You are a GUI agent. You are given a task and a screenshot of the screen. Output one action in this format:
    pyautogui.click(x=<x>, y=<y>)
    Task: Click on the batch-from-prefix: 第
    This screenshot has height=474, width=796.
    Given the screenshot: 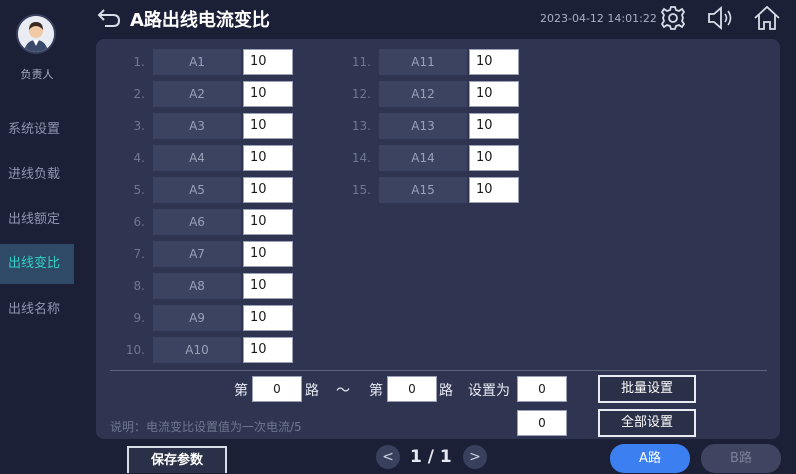 What is the action you would take?
    pyautogui.click(x=241, y=391)
    